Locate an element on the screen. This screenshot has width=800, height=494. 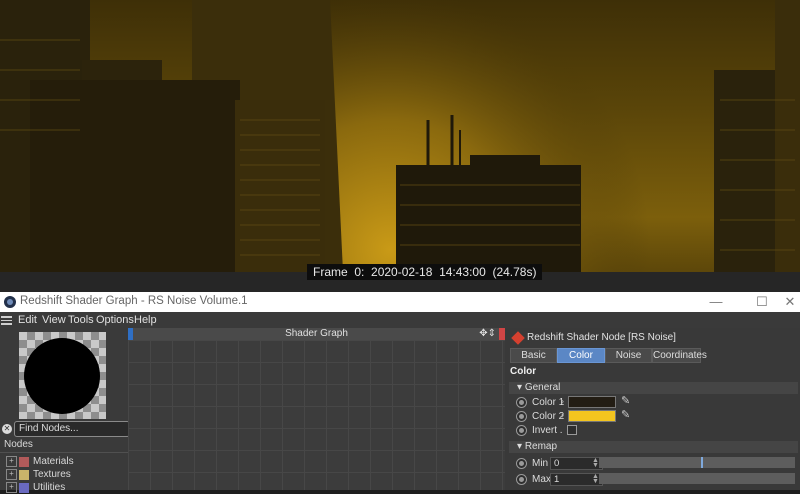
preview-sphere is located at coordinates (62, 376).